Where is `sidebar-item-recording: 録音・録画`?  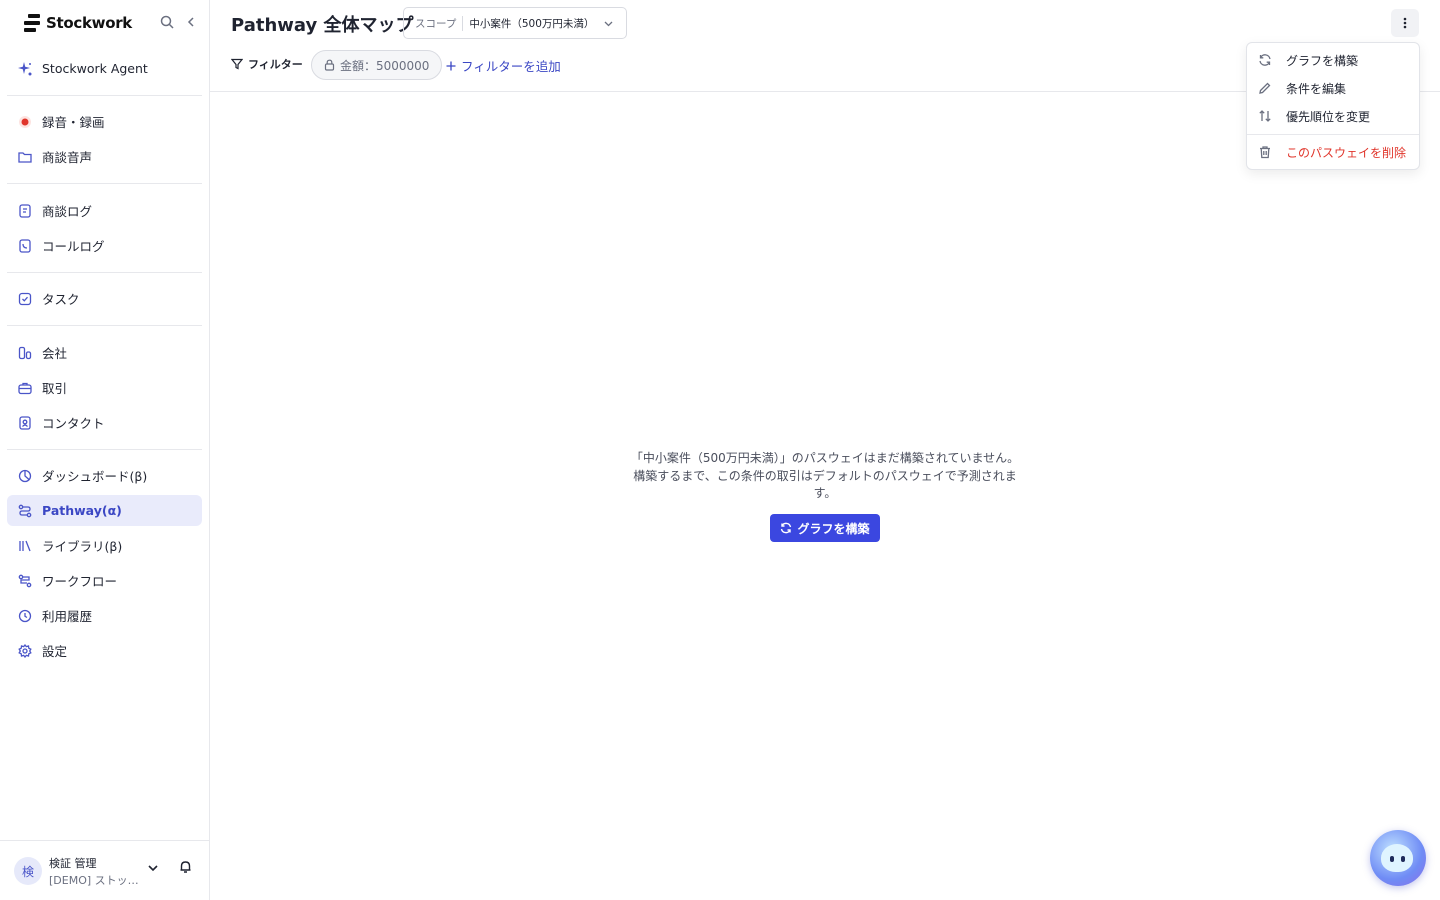 sidebar-item-recording: 録音・録画 is located at coordinates (104, 121).